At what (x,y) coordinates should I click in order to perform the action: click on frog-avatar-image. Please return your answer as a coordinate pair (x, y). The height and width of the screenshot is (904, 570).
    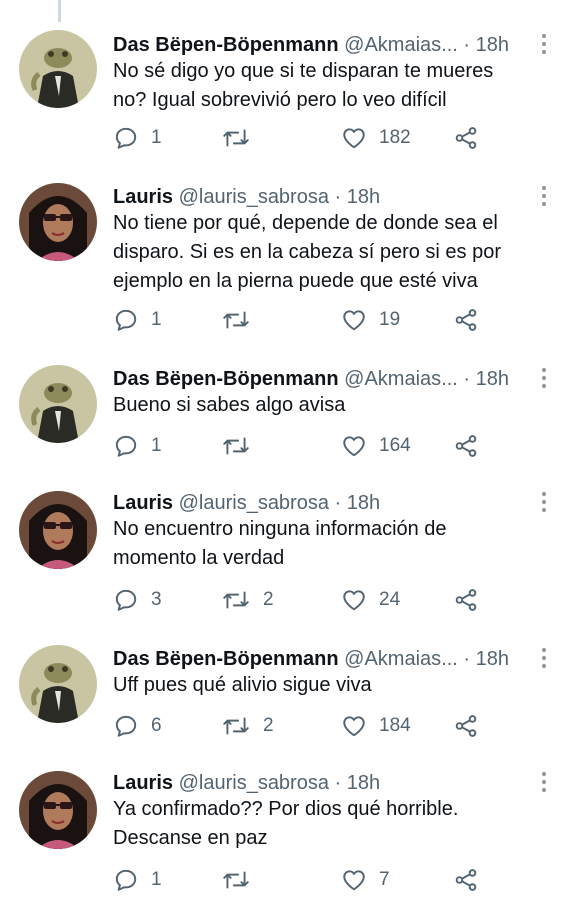
    Looking at the image, I should click on (58, 404).